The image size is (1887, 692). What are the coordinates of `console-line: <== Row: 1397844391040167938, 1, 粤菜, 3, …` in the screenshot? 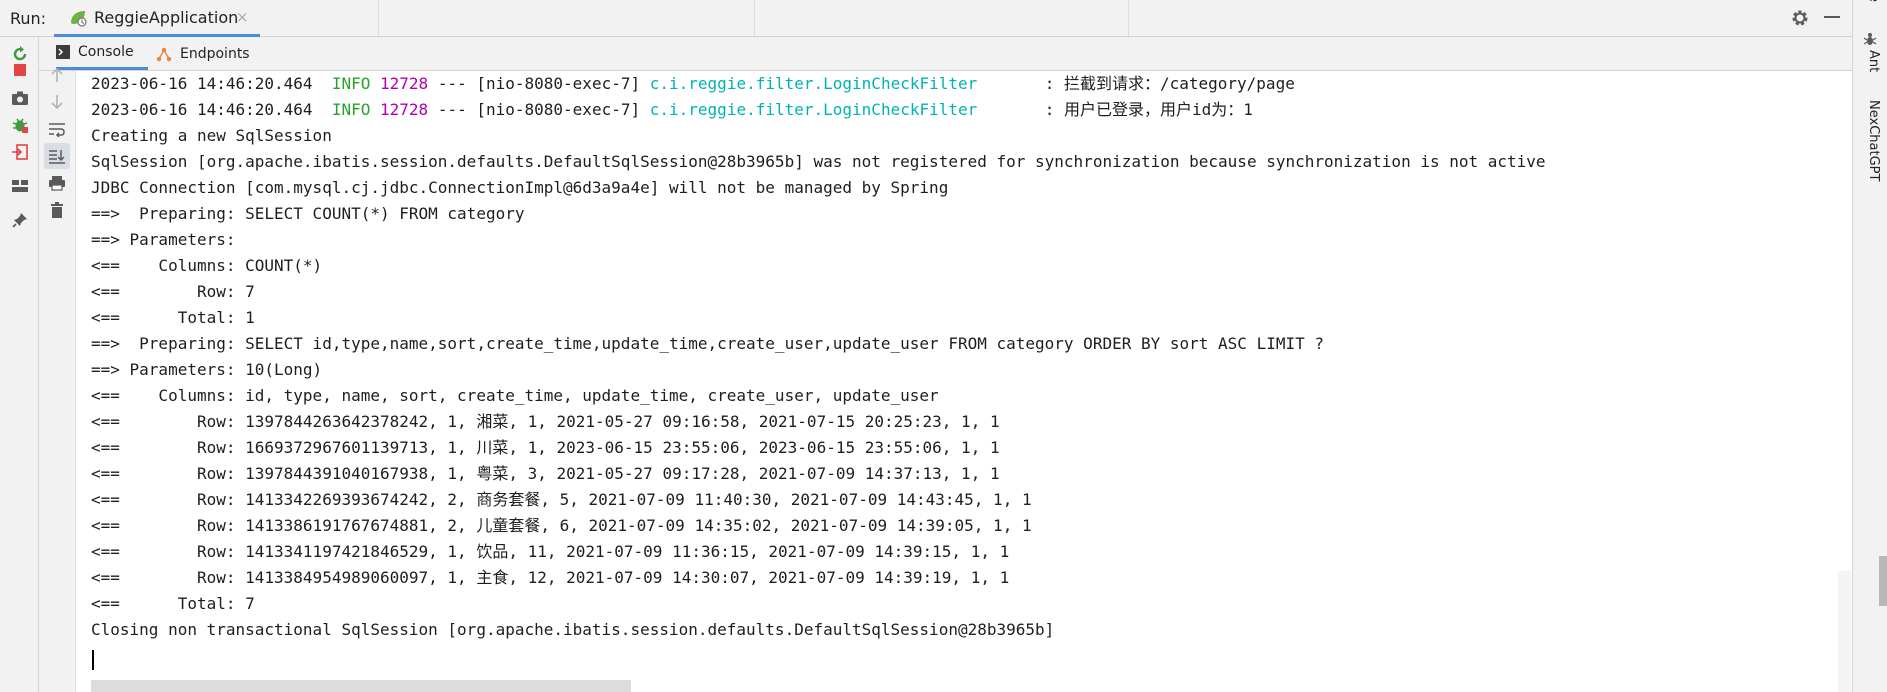 It's located at (545, 473).